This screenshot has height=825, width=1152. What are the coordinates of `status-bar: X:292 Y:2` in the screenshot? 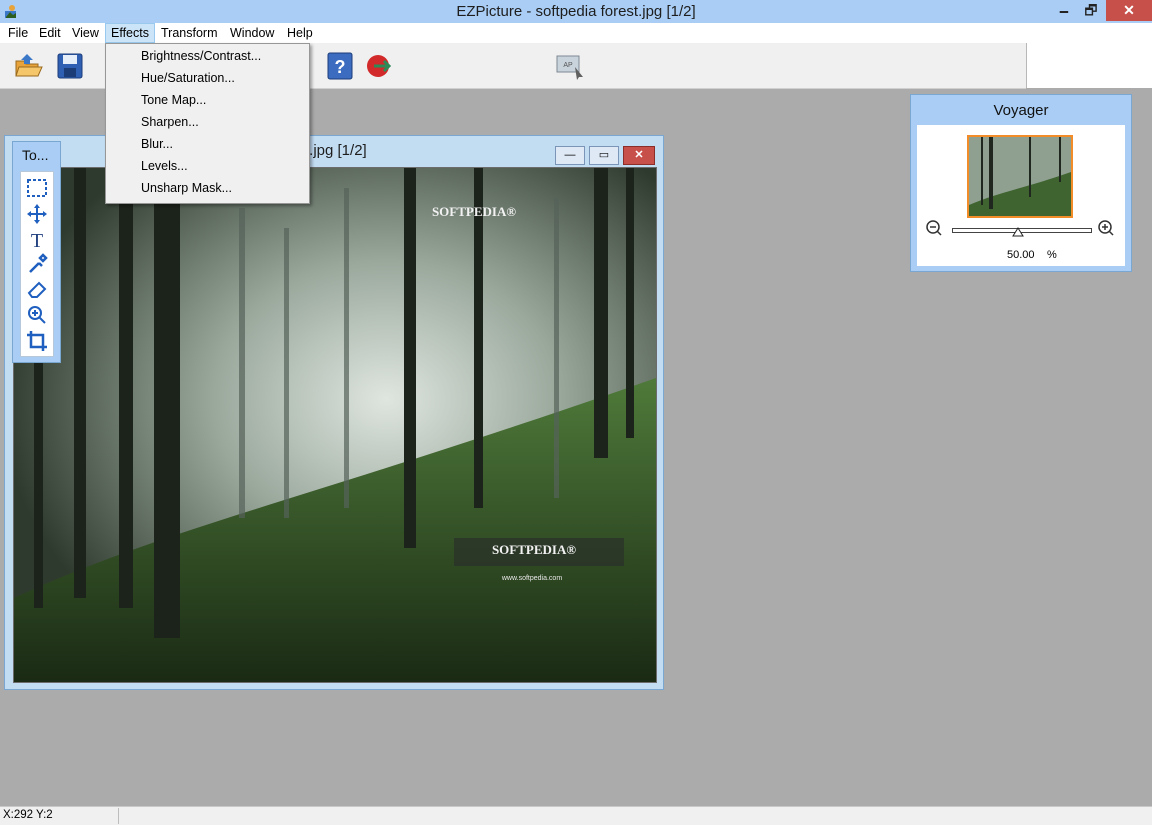 It's located at (576, 815).